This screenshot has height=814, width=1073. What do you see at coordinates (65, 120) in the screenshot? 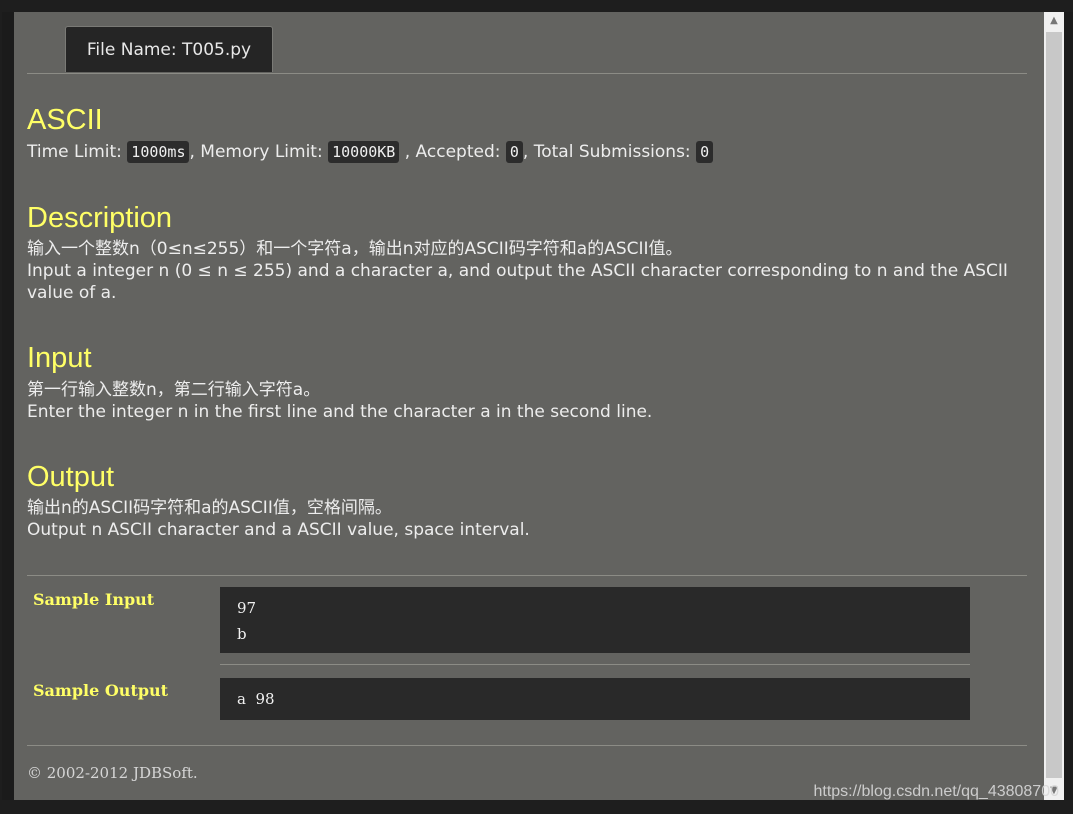
I see `problem-title: ASCII` at bounding box center [65, 120].